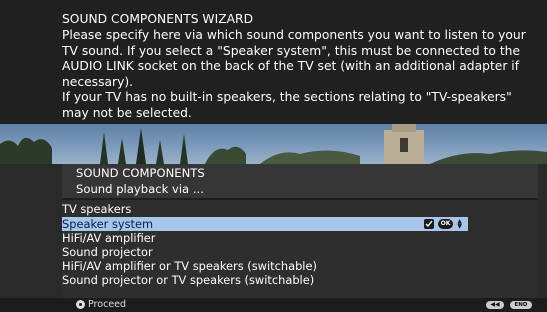 Image resolution: width=547 pixels, height=312 pixels. What do you see at coordinates (495, 305) in the screenshot?
I see `rewind-back-icon: ◀◀` at bounding box center [495, 305].